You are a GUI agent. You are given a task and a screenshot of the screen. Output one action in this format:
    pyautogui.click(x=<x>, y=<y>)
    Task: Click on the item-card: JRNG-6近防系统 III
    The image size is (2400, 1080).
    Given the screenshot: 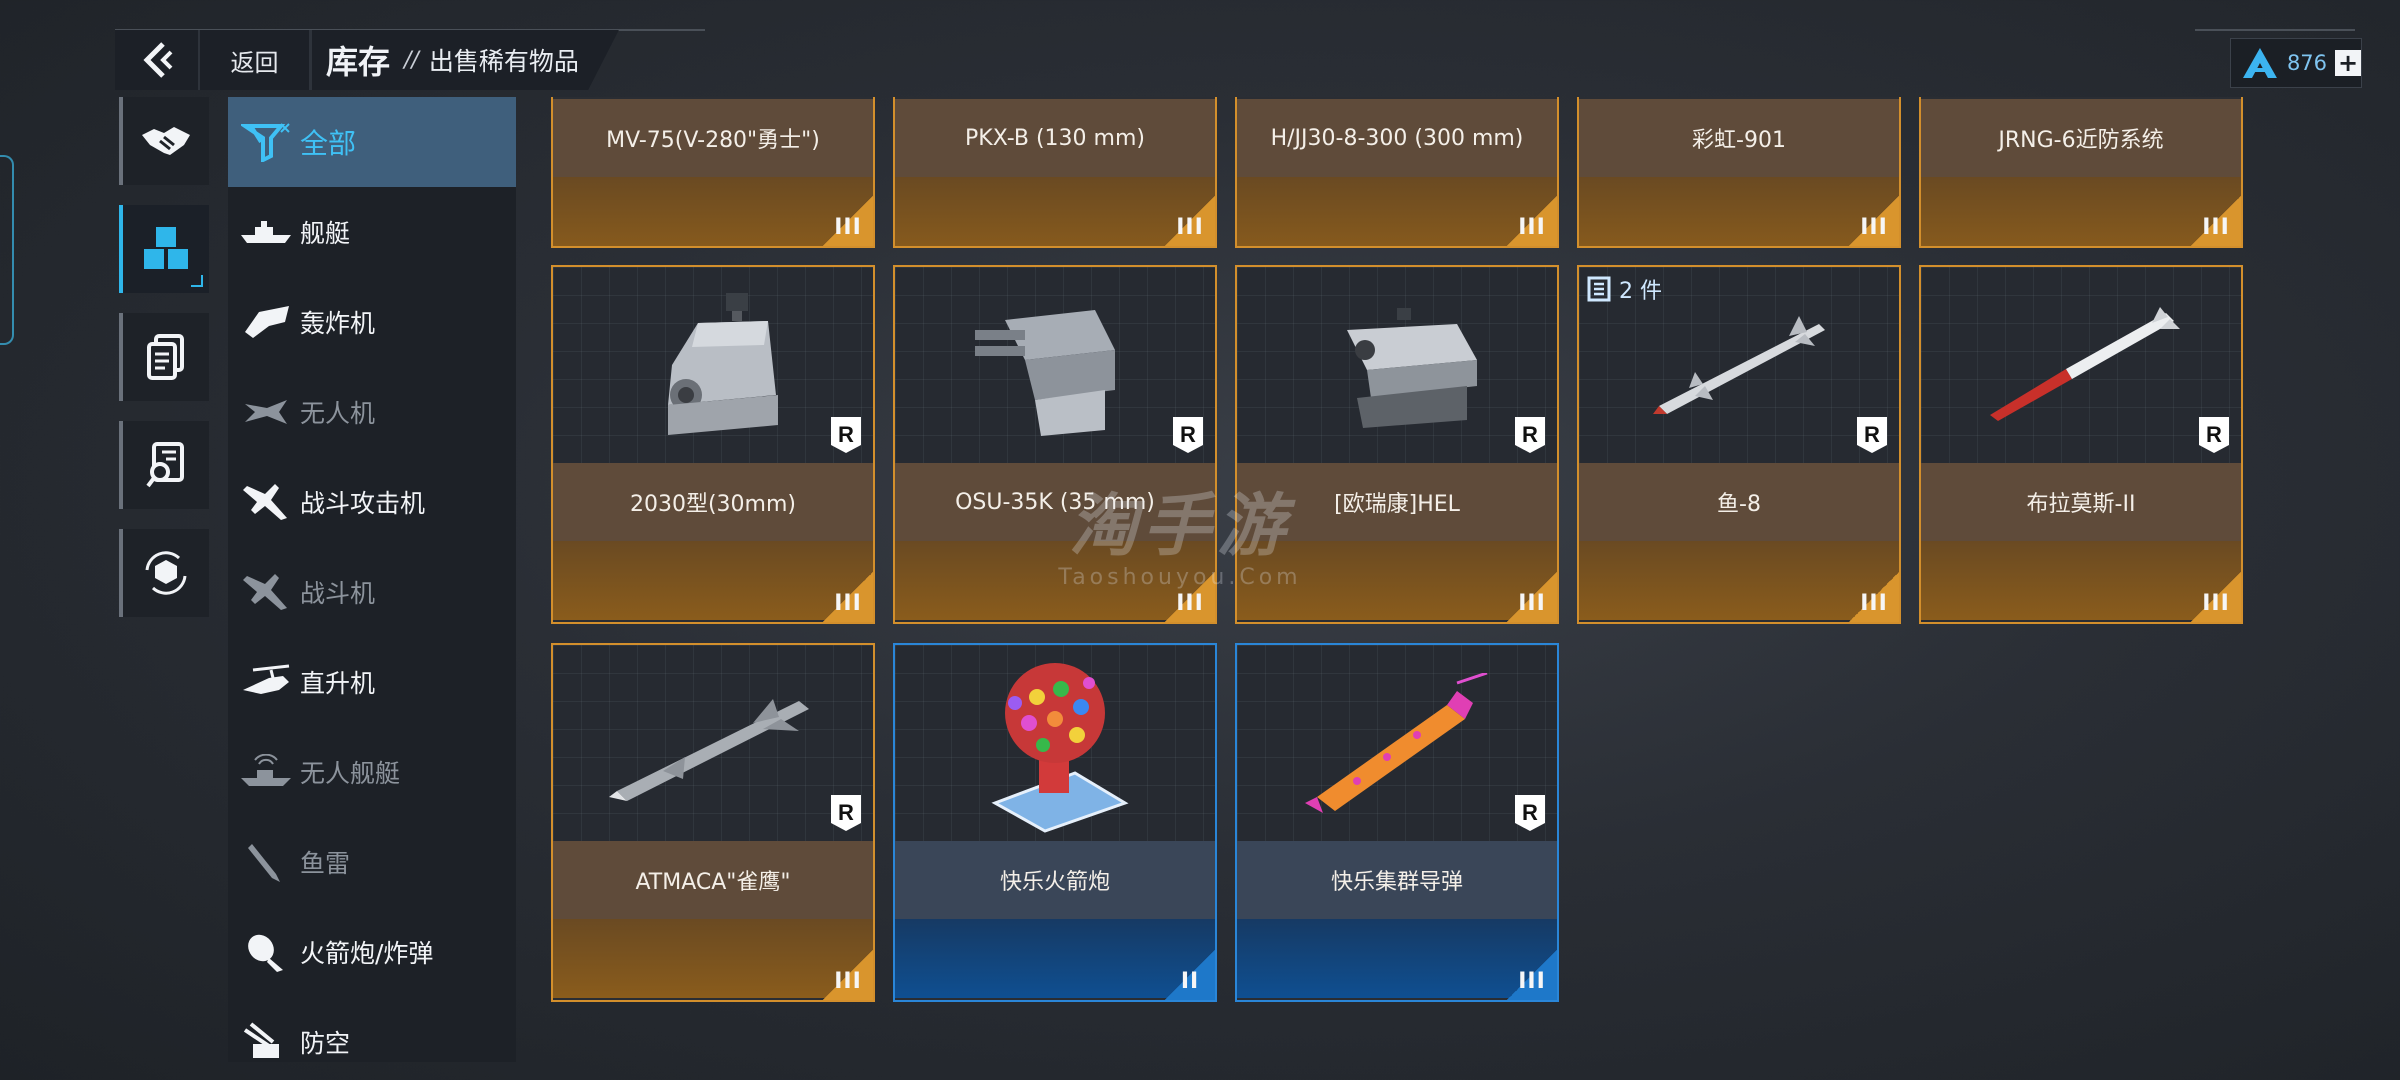 What is the action you would take?
    pyautogui.click(x=2081, y=172)
    